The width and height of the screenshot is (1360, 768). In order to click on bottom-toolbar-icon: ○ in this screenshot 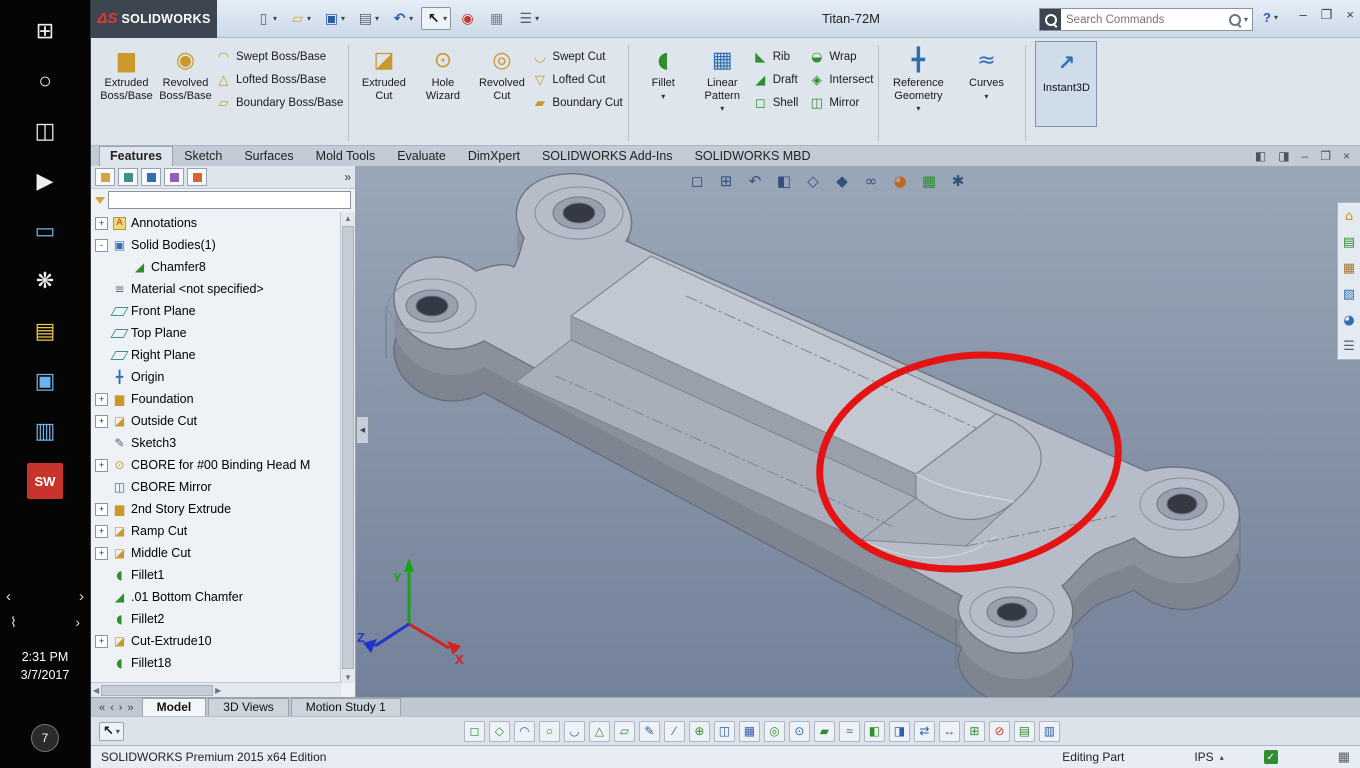, I will do `click(549, 731)`.